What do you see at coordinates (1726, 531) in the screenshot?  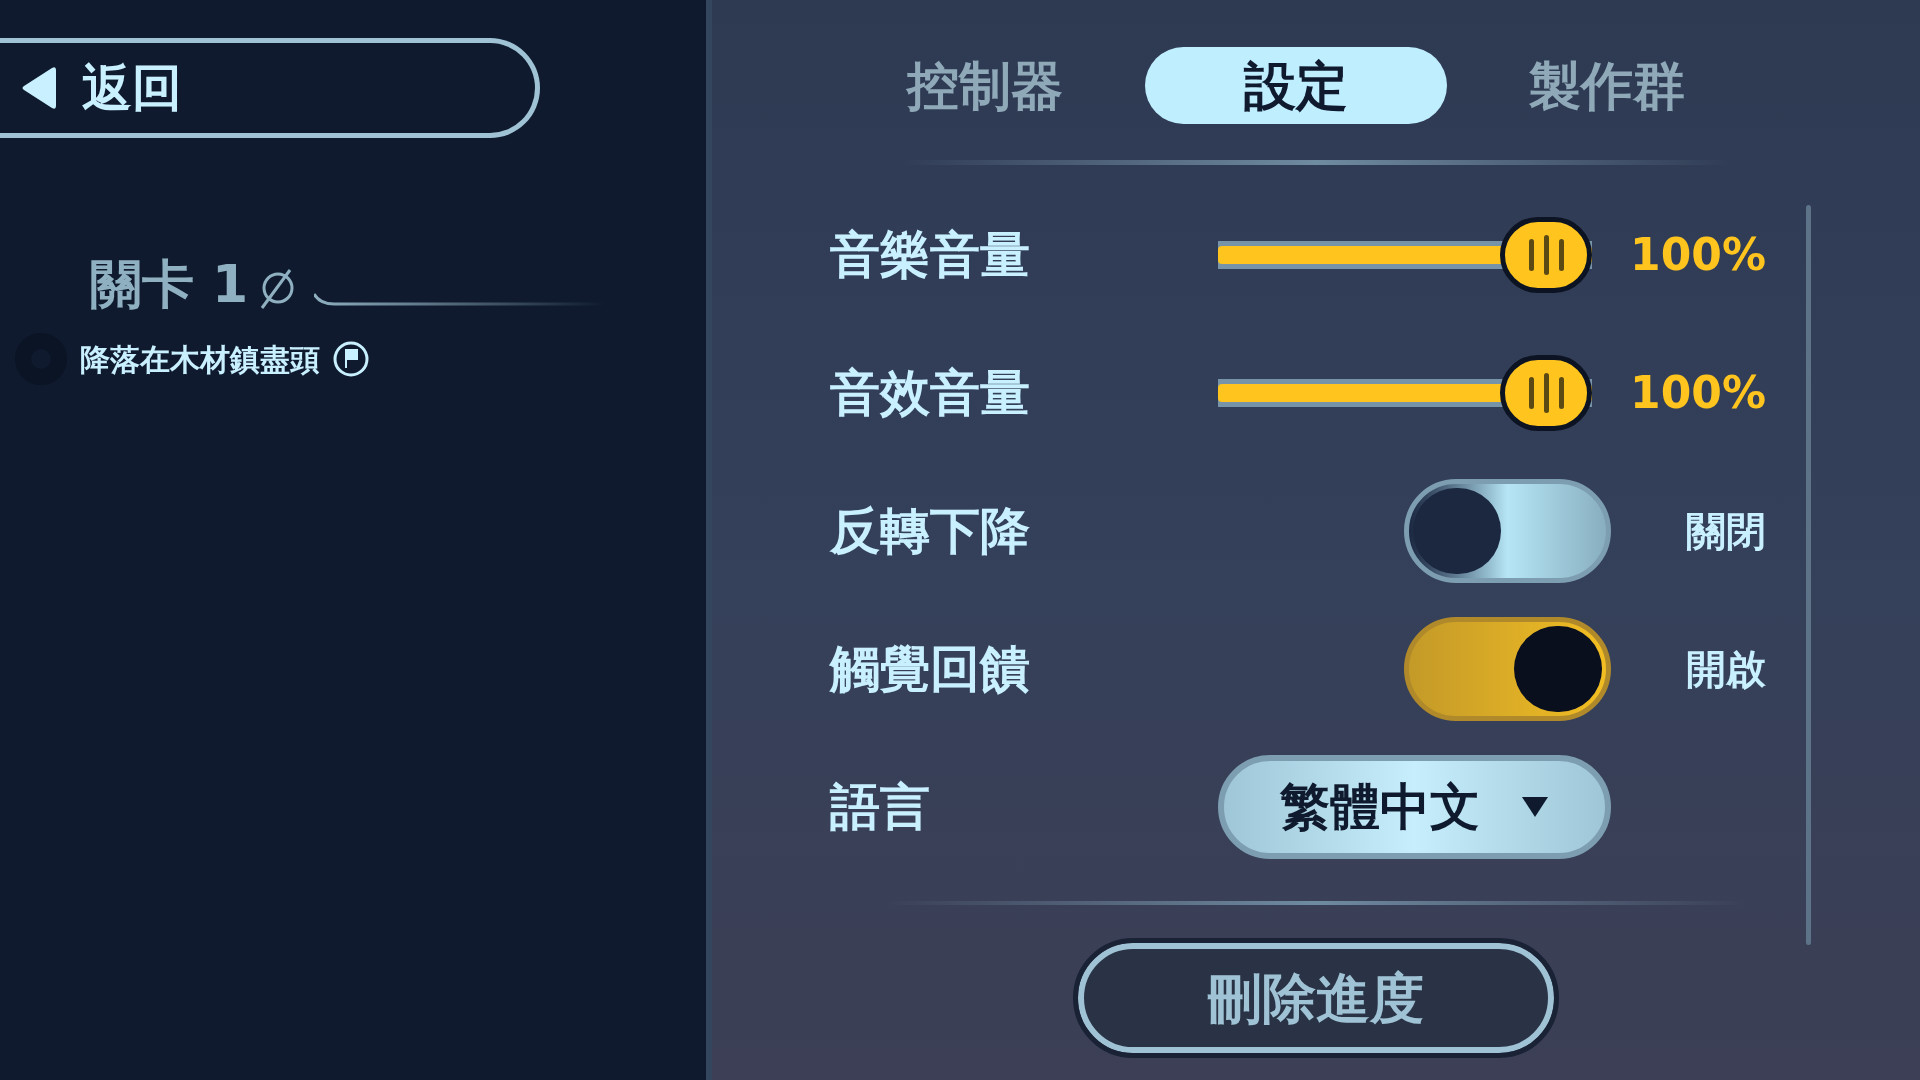 I see `toggle-state-text: 關閉` at bounding box center [1726, 531].